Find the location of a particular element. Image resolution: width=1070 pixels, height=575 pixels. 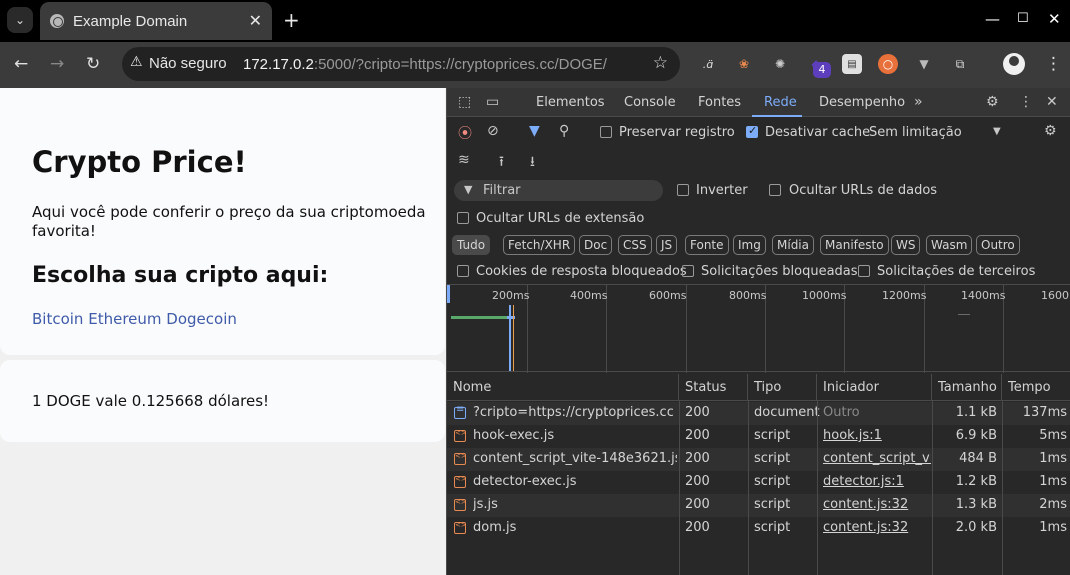

preserve-log-checkbox is located at coordinates (606, 132).